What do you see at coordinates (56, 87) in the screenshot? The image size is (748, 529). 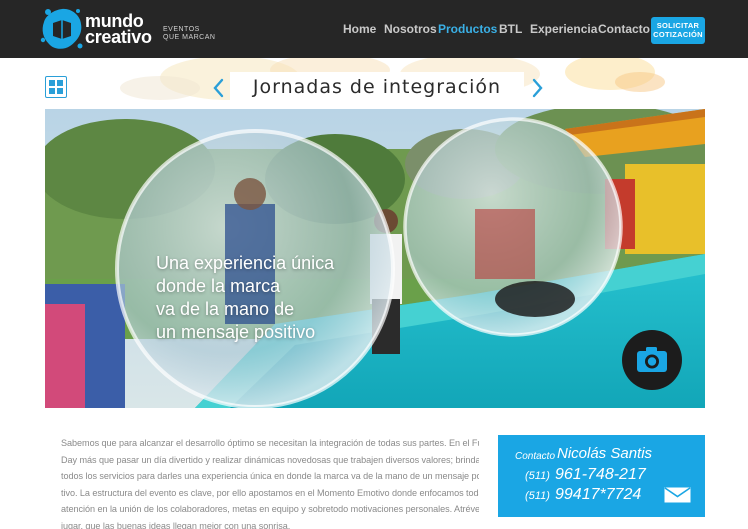 I see `grid-icon` at bounding box center [56, 87].